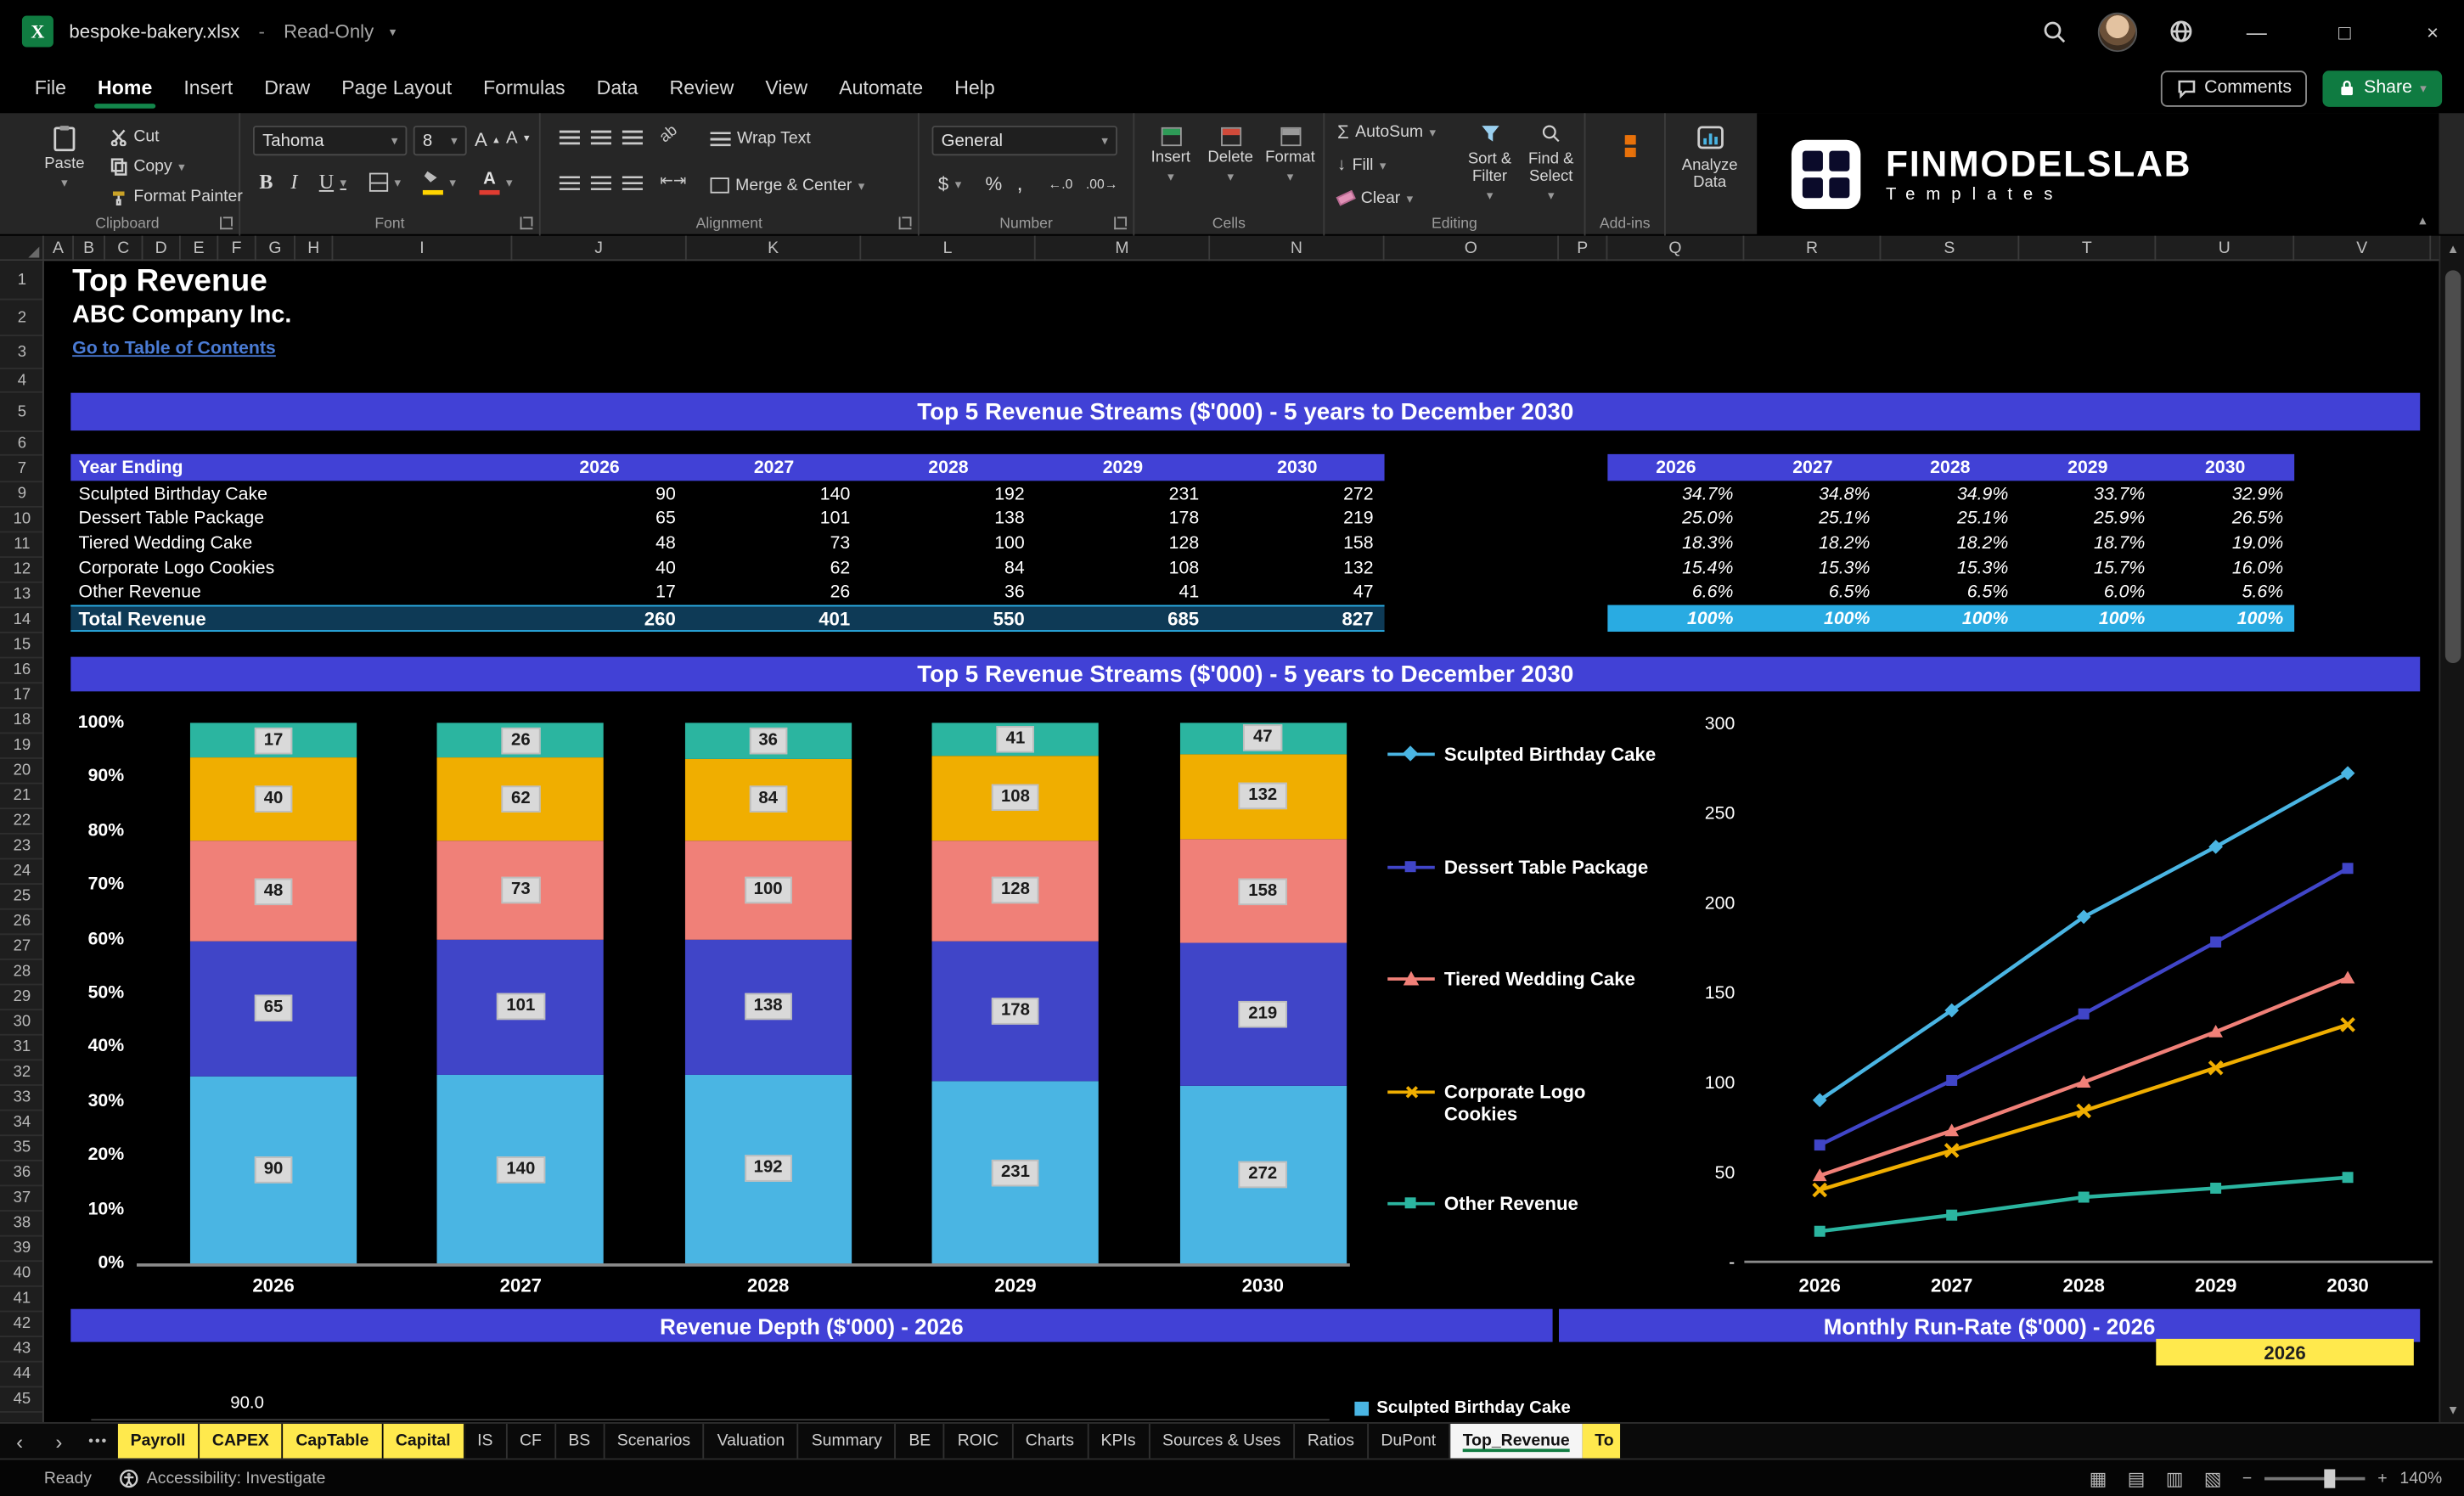 The height and width of the screenshot is (1496, 2464). What do you see at coordinates (2087, 518) in the screenshot?
I see `cell-percent: 25.9%` at bounding box center [2087, 518].